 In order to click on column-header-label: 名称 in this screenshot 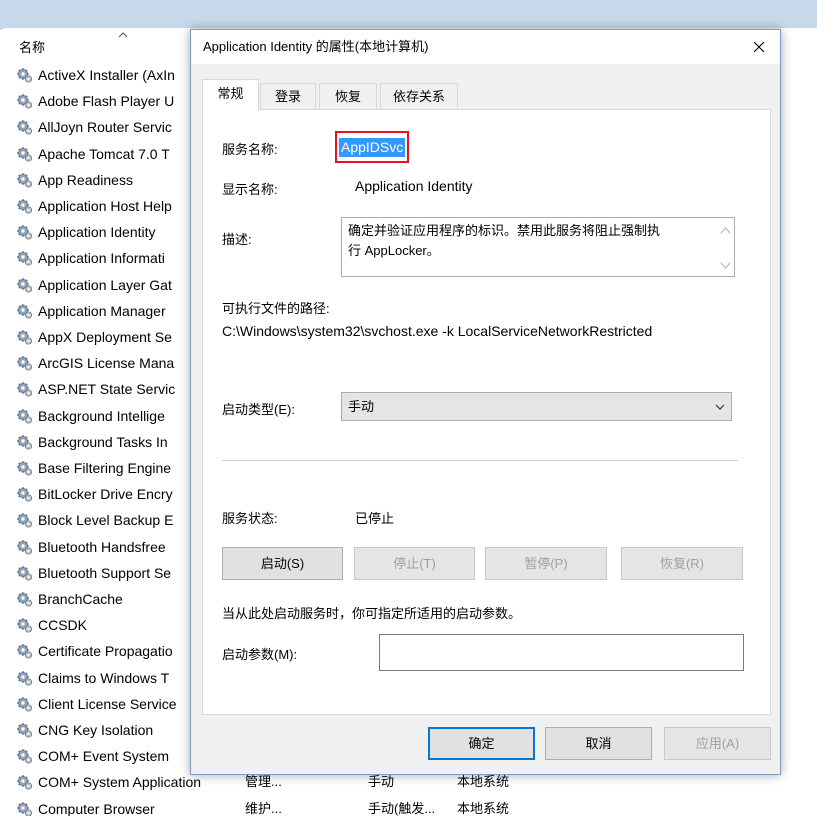, I will do `click(32, 47)`.